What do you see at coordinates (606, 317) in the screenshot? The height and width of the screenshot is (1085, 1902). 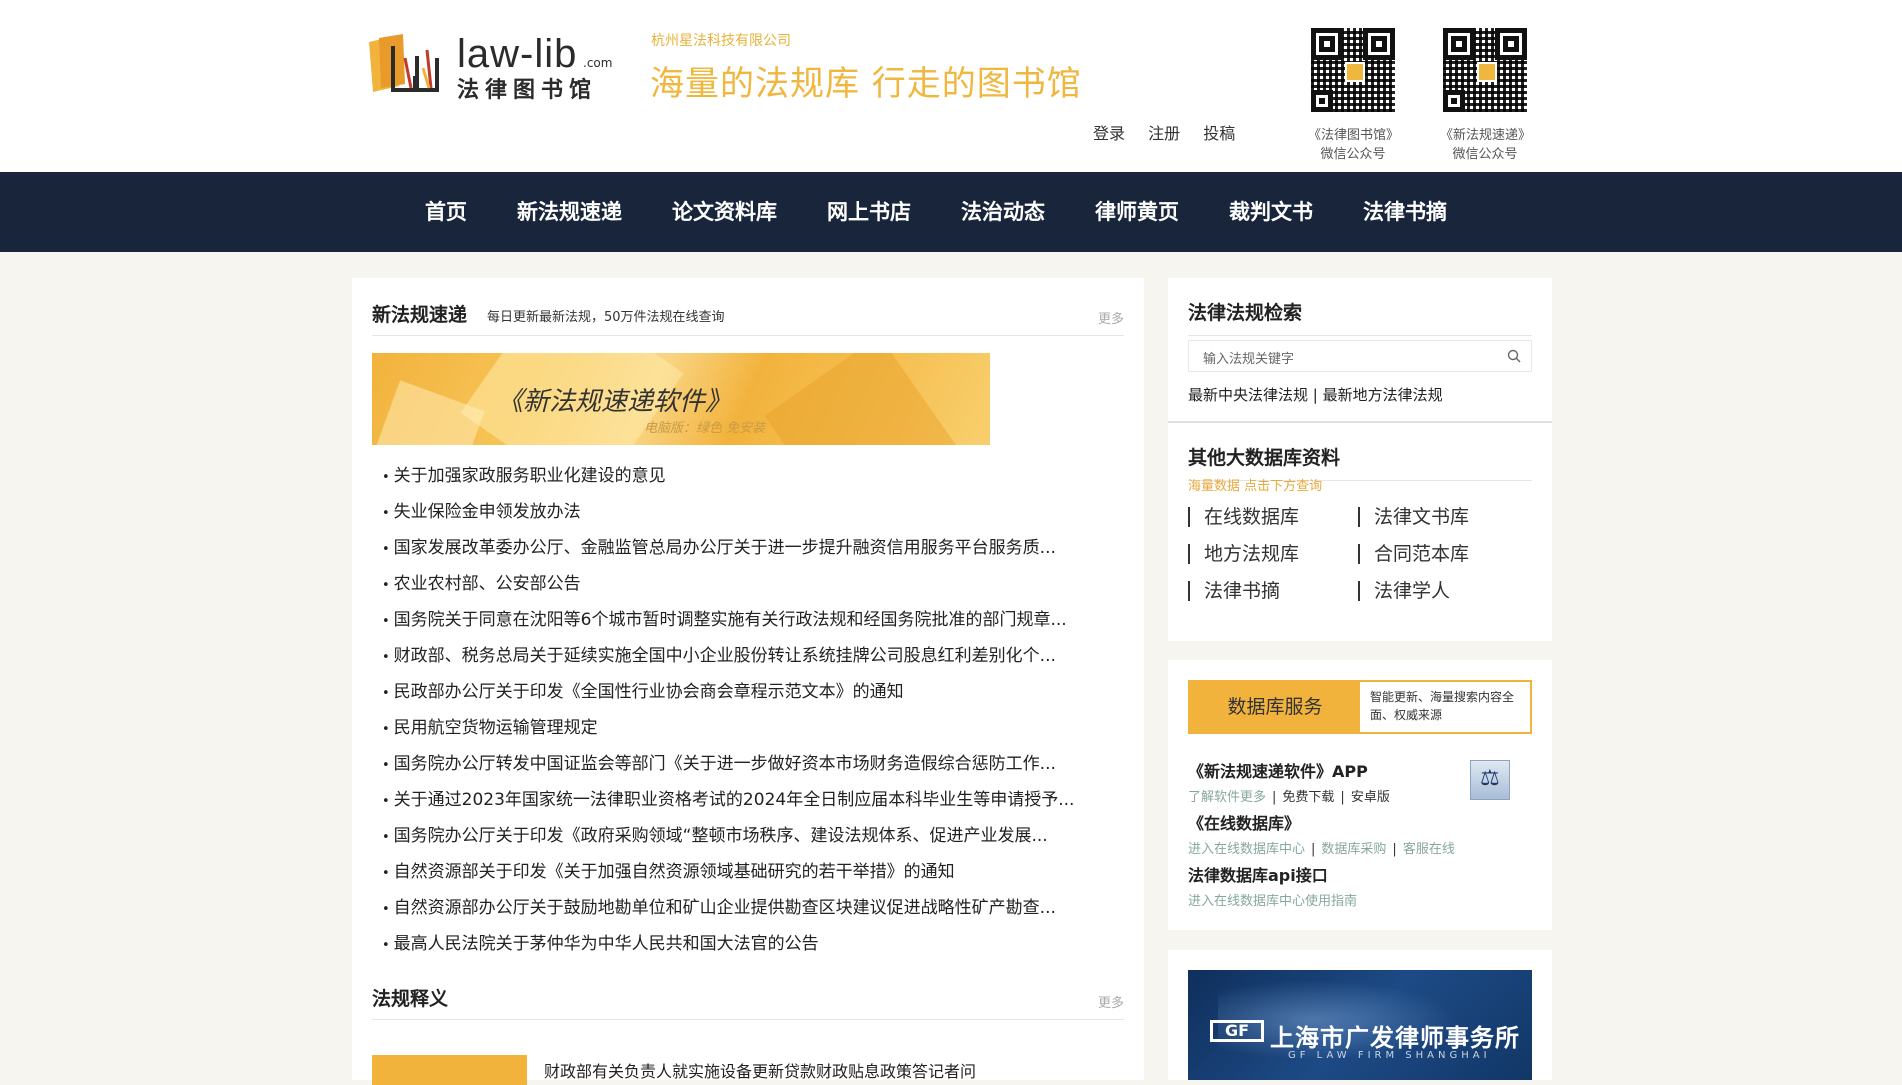 I see `section-subtitle: 每日更新最新法规，50万件法规在线查询` at bounding box center [606, 317].